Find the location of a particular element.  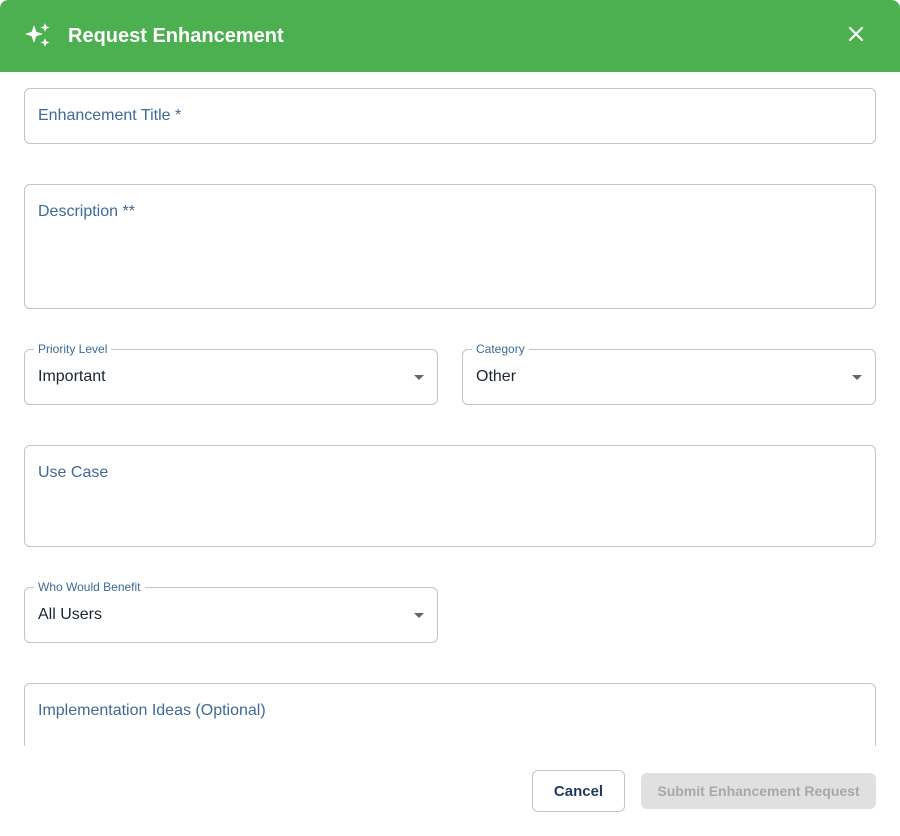

submit-enhancement-button: Submit Enhancement Request is located at coordinates (758, 791).